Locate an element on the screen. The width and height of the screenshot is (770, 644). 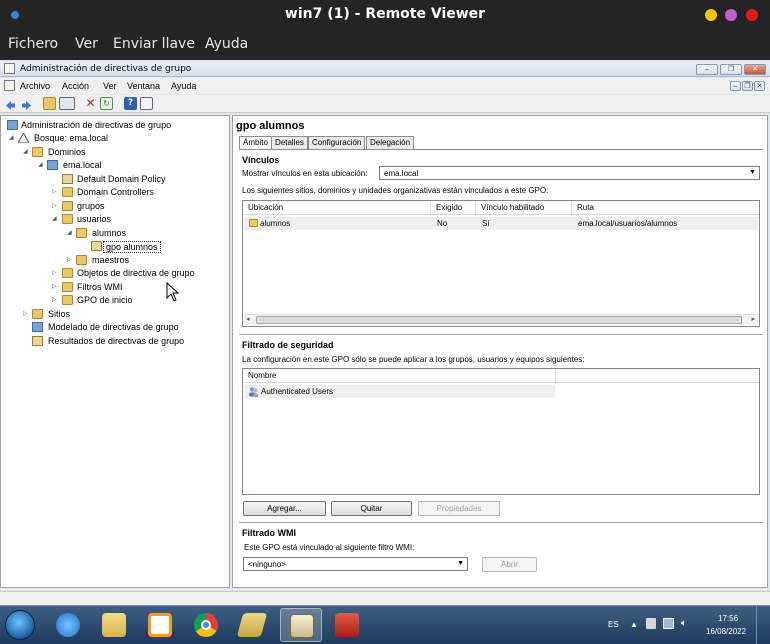
gpmc-menubar: Archivo Acción Ver Ventana Ayuda ‒ ❐ ✕ is located at coordinates (385, 86).